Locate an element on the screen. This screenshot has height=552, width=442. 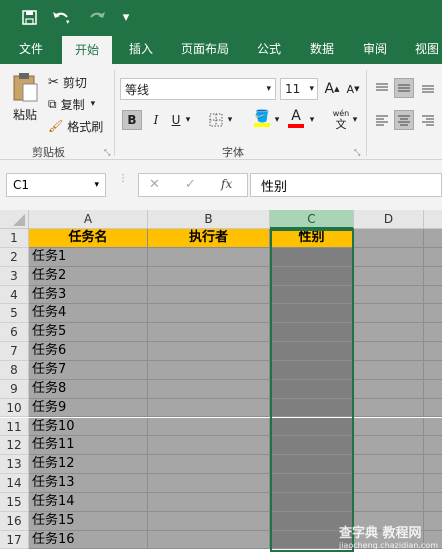
formula-input: 性别 is located at coordinates (346, 185).